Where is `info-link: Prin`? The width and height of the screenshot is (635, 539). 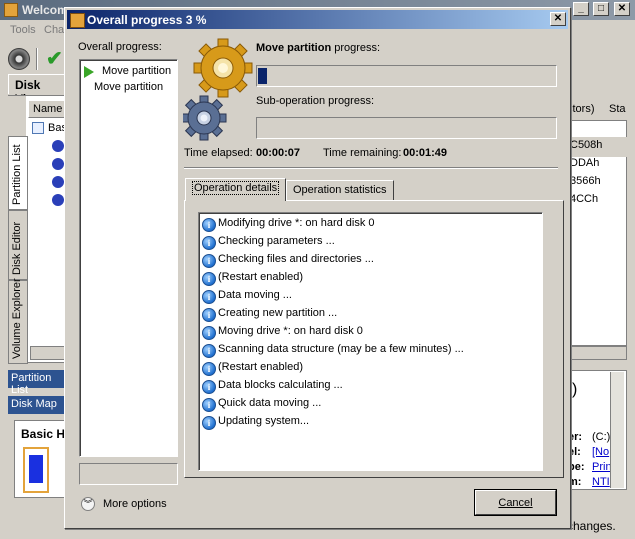 info-link: Prin is located at coordinates (602, 467).